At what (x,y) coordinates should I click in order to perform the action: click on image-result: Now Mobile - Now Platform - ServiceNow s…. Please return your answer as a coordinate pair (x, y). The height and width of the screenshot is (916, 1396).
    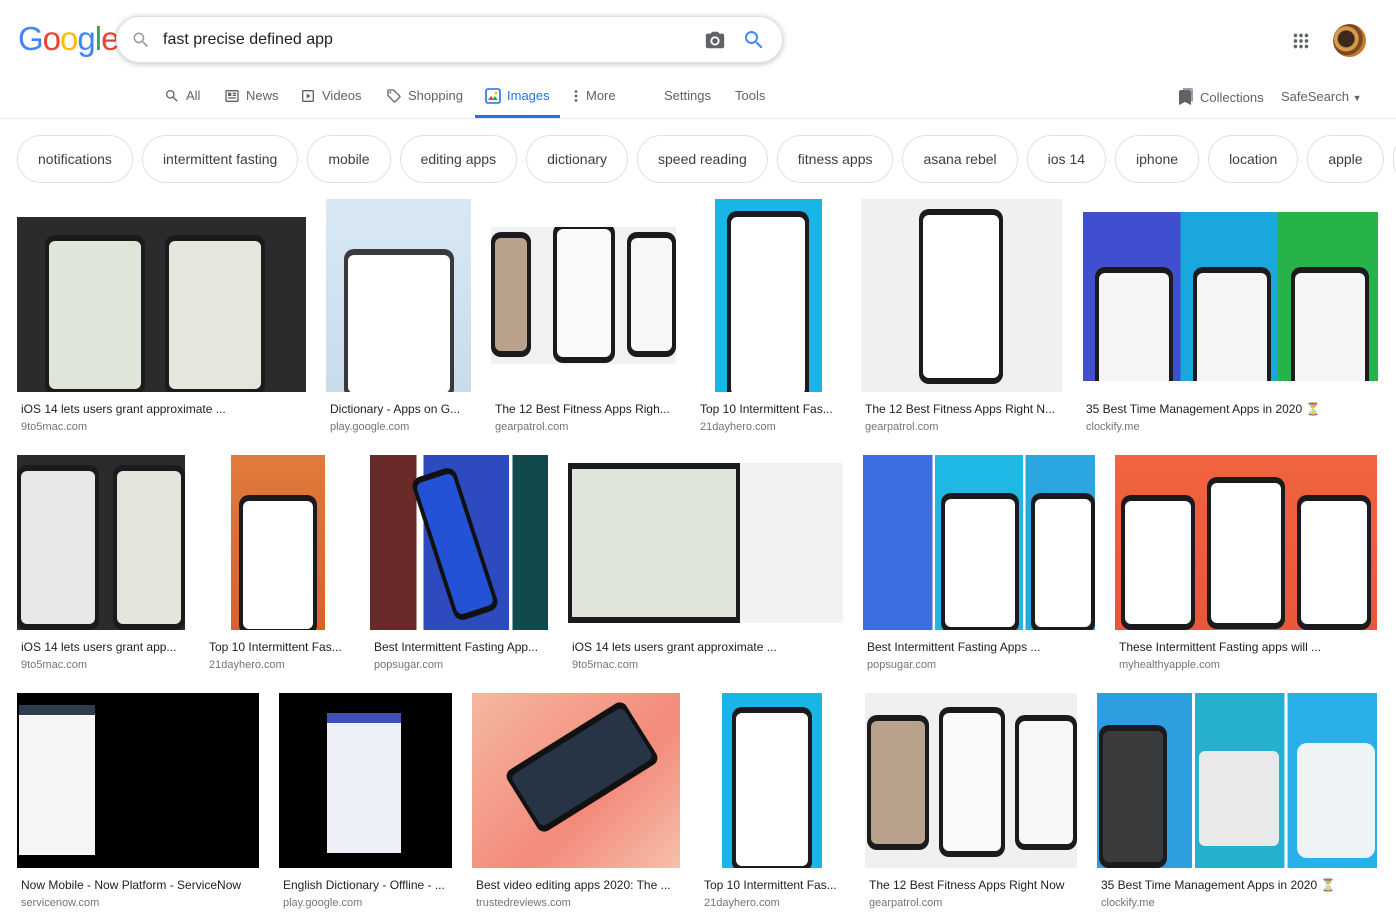
    Looking at the image, I should click on (138, 804).